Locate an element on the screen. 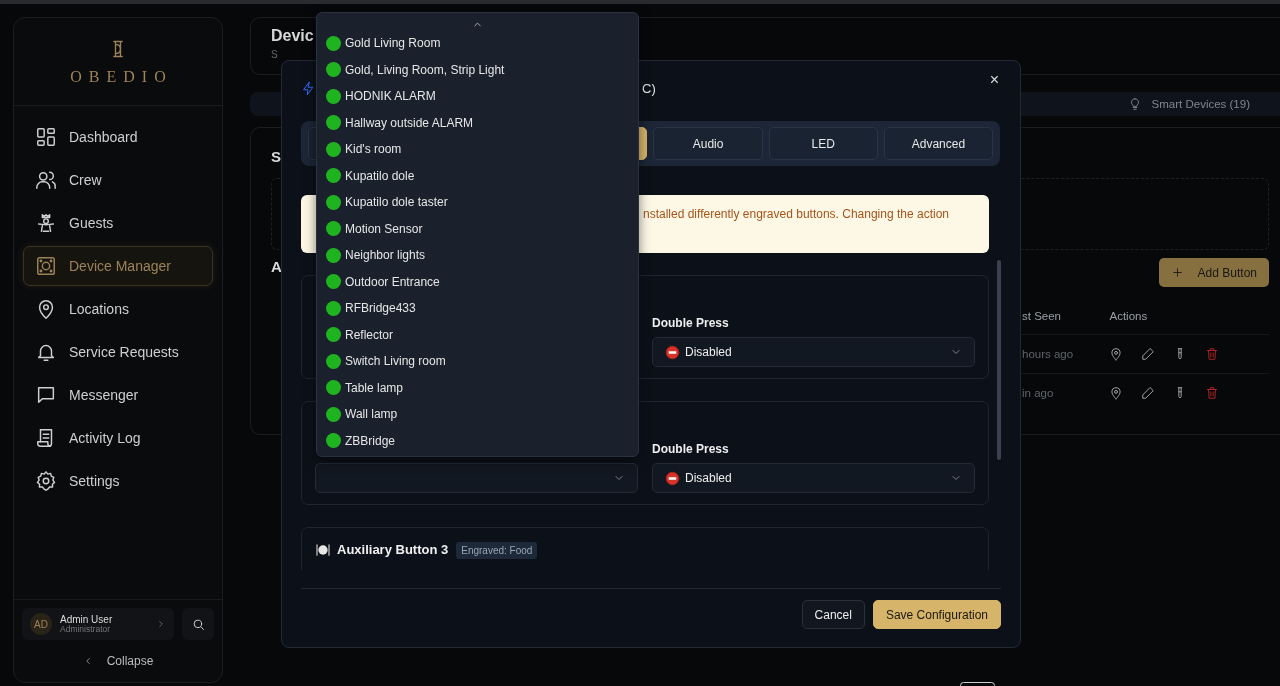 Image resolution: width=1280 pixels, height=686 pixels. chat-icon is located at coordinates (46, 395).